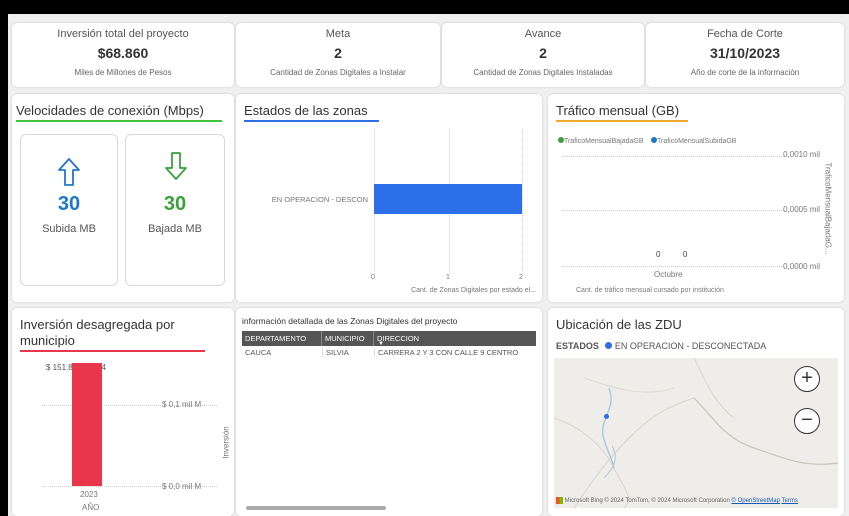 This screenshot has width=849, height=516. I want to click on zone-states-category-label: EN OPERACION - DESCON, so click(319, 199).